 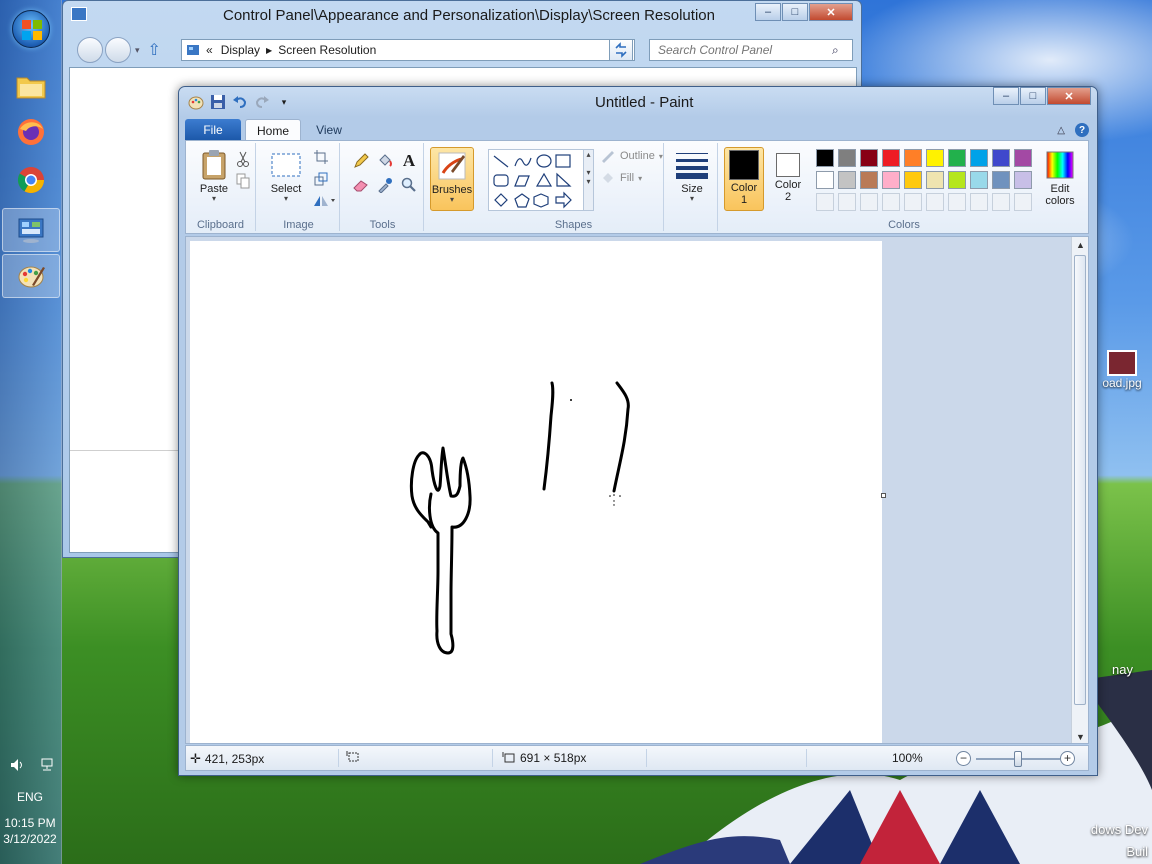 I want to click on address-bar: « Display ▶ Screen Resolution ▼, so click(x=408, y=50).